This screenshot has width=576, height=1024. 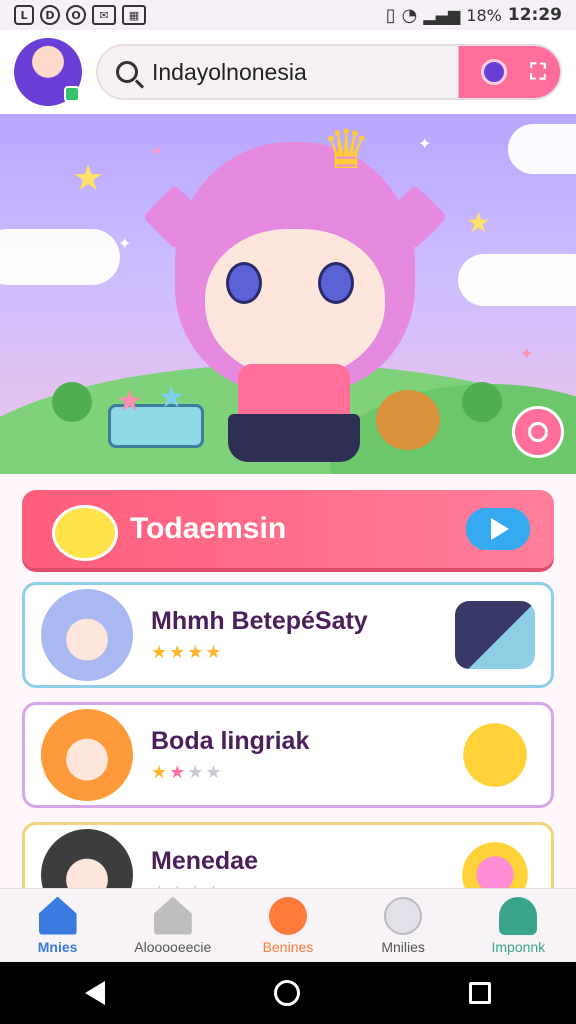 What do you see at coordinates (484, 15) in the screenshot?
I see `battery-level: 18%` at bounding box center [484, 15].